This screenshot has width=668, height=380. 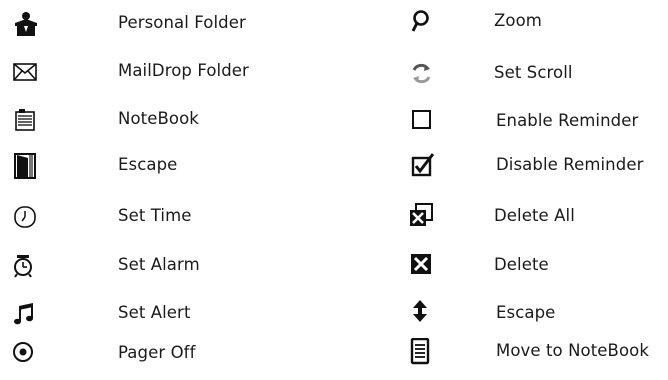 I want to click on notebook-icon, so click(x=26, y=120).